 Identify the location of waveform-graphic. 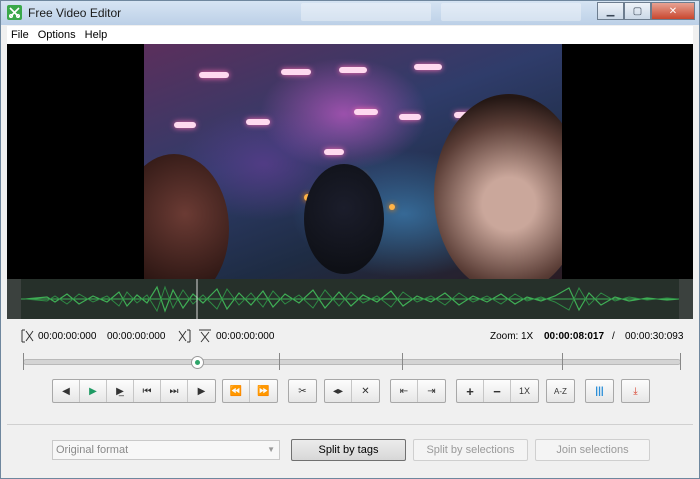
(350, 299).